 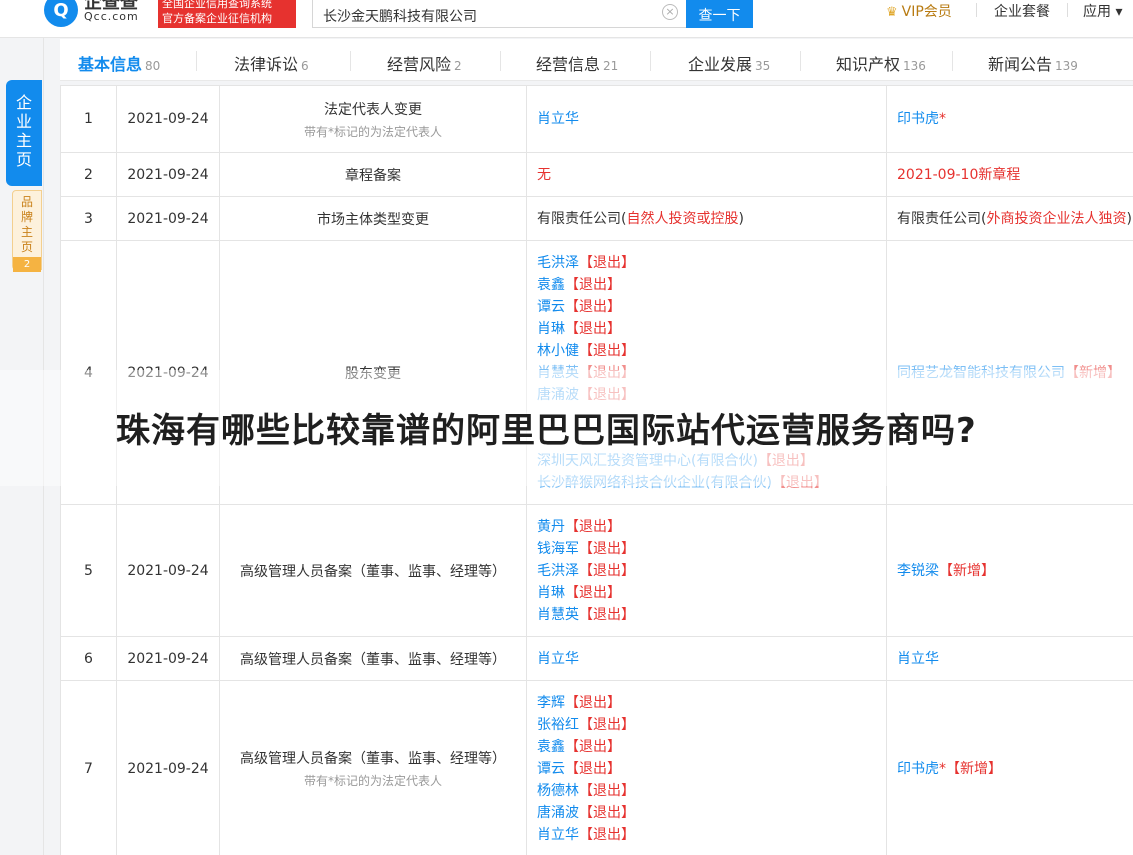 What do you see at coordinates (61, 13) in the screenshot?
I see `logo-mark-icon: Q` at bounding box center [61, 13].